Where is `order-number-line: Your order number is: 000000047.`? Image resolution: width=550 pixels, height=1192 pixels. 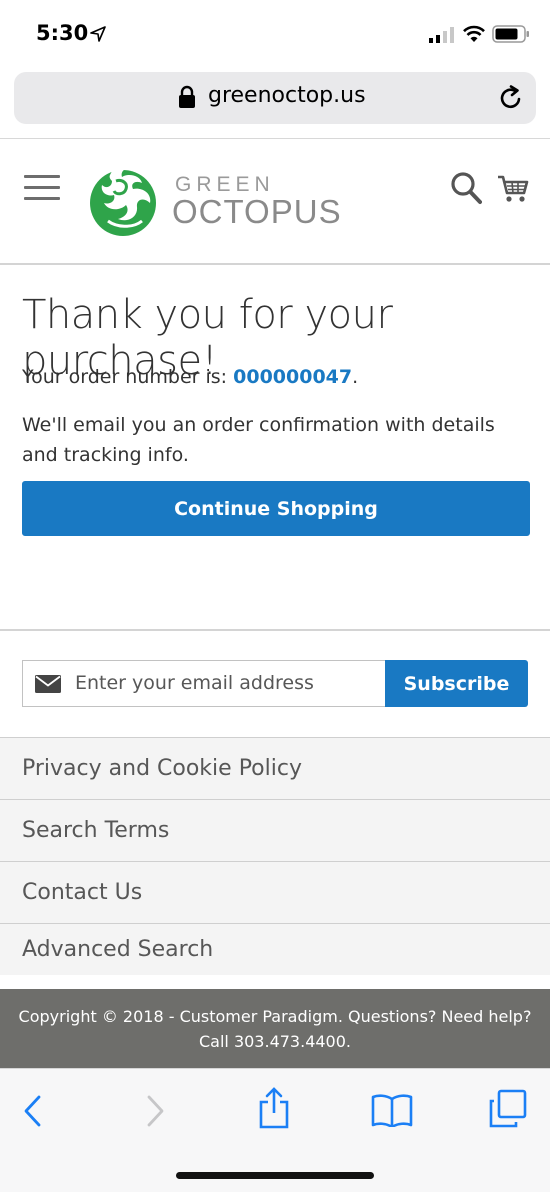 order-number-line: Your order number is: 000000047. is located at coordinates (190, 377).